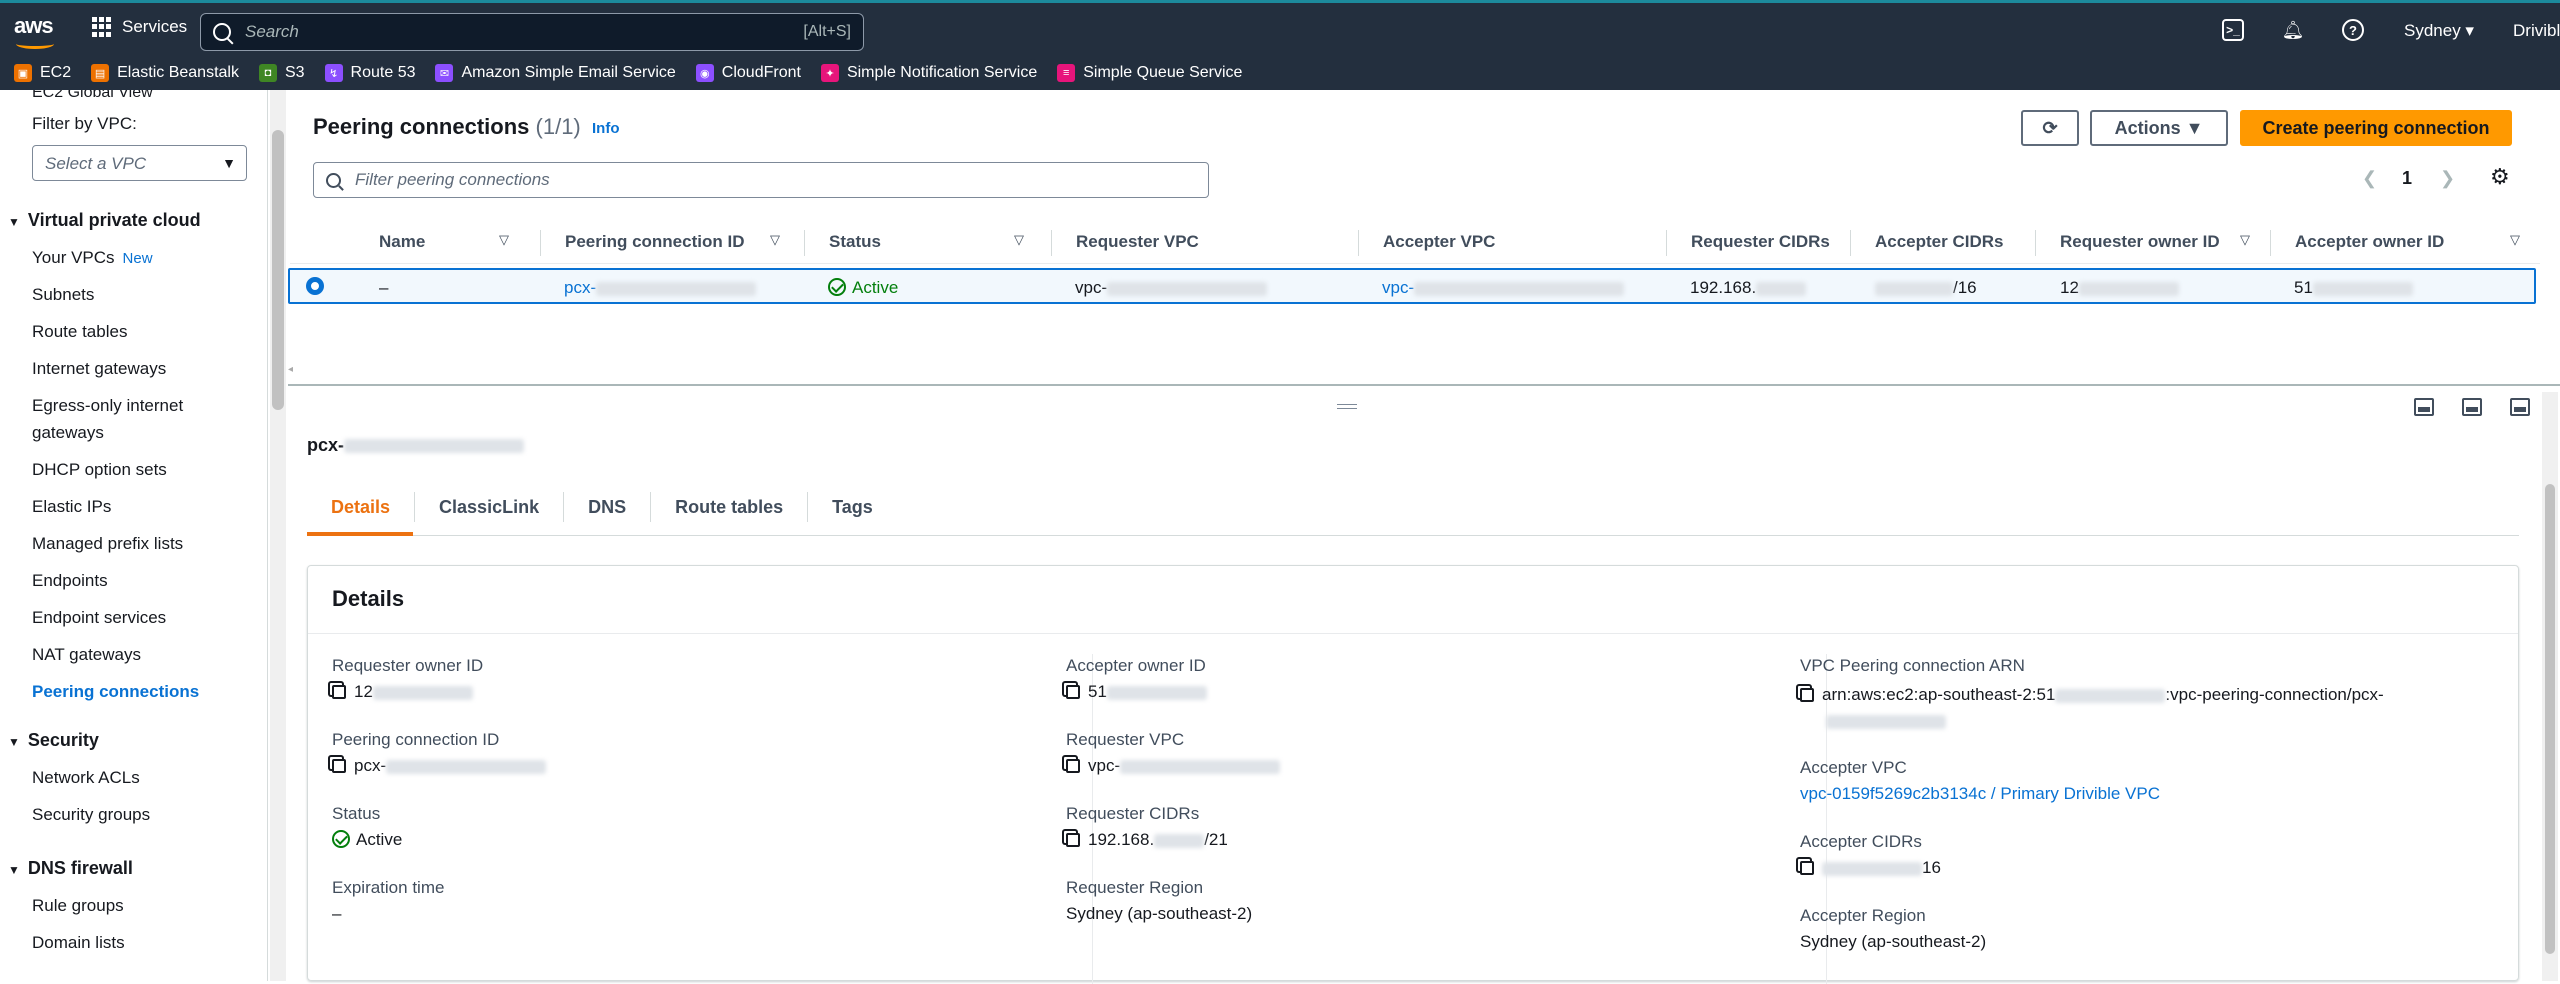 This screenshot has width=2560, height=984. Describe the element at coordinates (79, 332) in the screenshot. I see `sidebar-item-route-tables: Route tables` at that location.